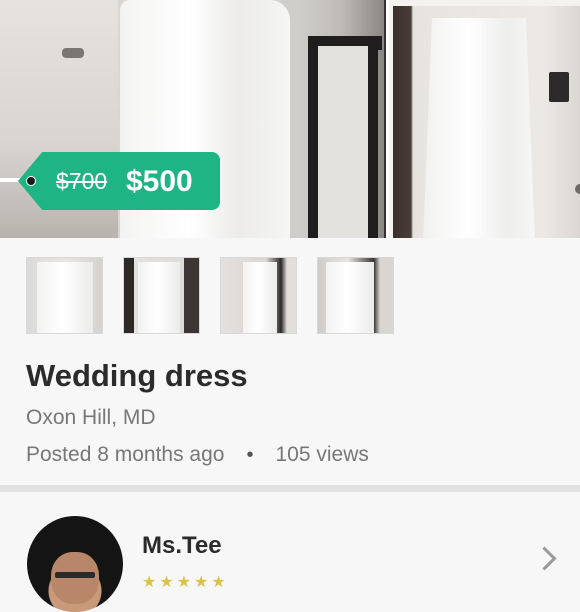 This screenshot has height=612, width=580. Describe the element at coordinates (159, 181) in the screenshot. I see `current-price: $500` at that location.